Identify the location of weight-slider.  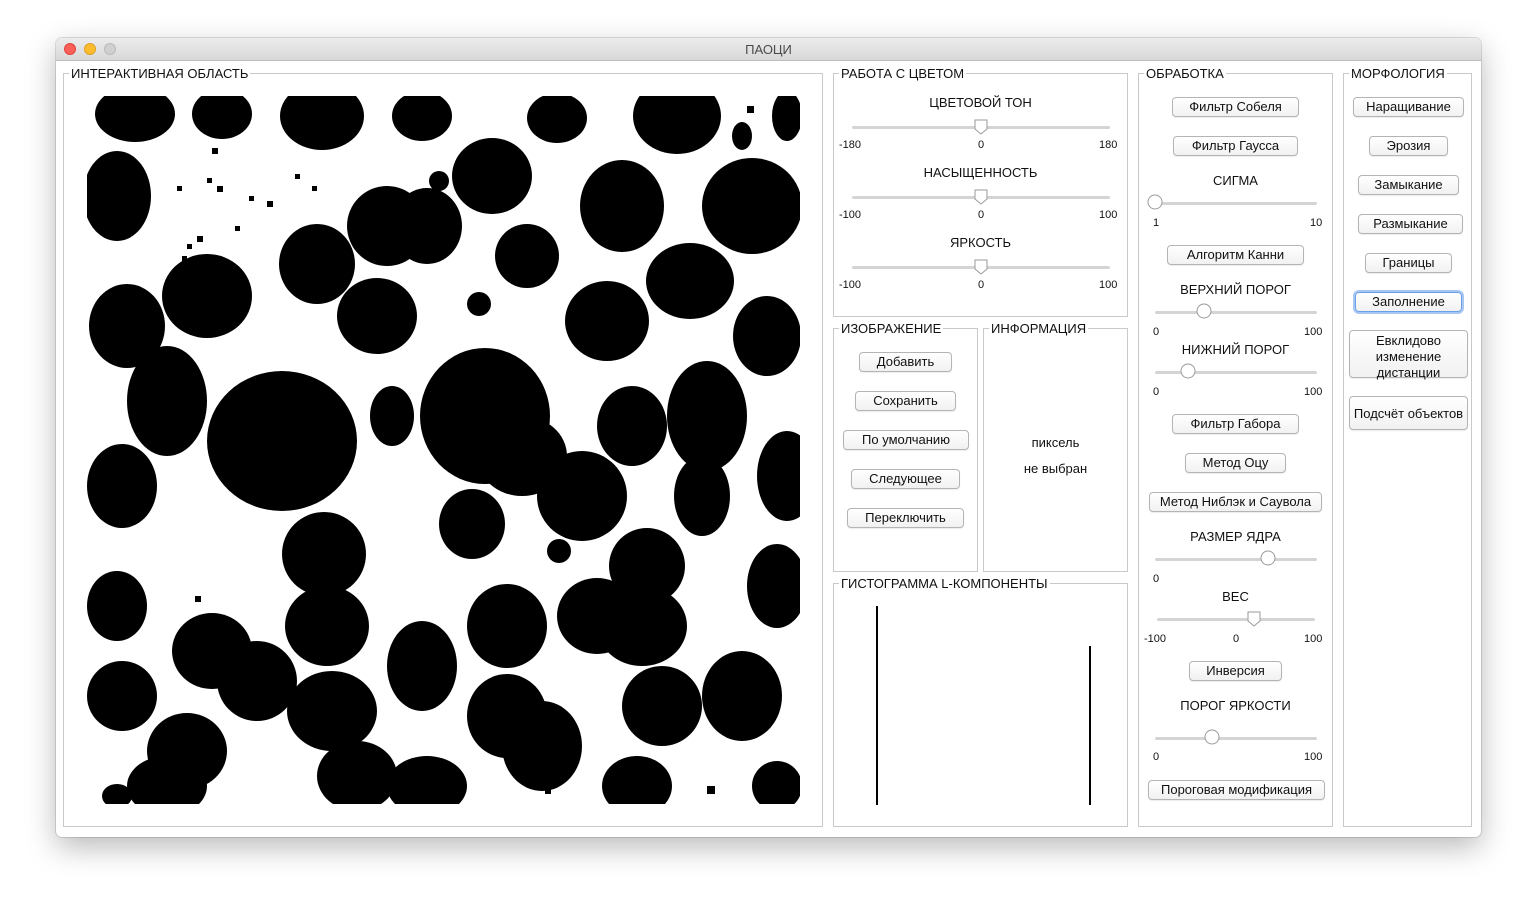
(1236, 619).